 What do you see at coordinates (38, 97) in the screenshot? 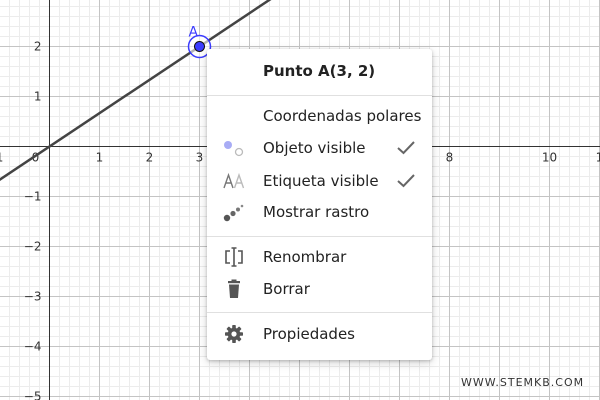
I see `y-tick-label: 1` at bounding box center [38, 97].